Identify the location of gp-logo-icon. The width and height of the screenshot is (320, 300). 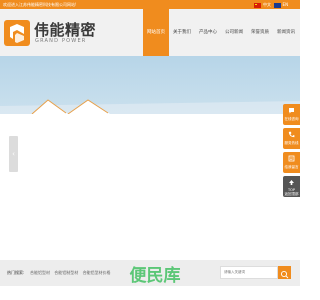
(17, 33).